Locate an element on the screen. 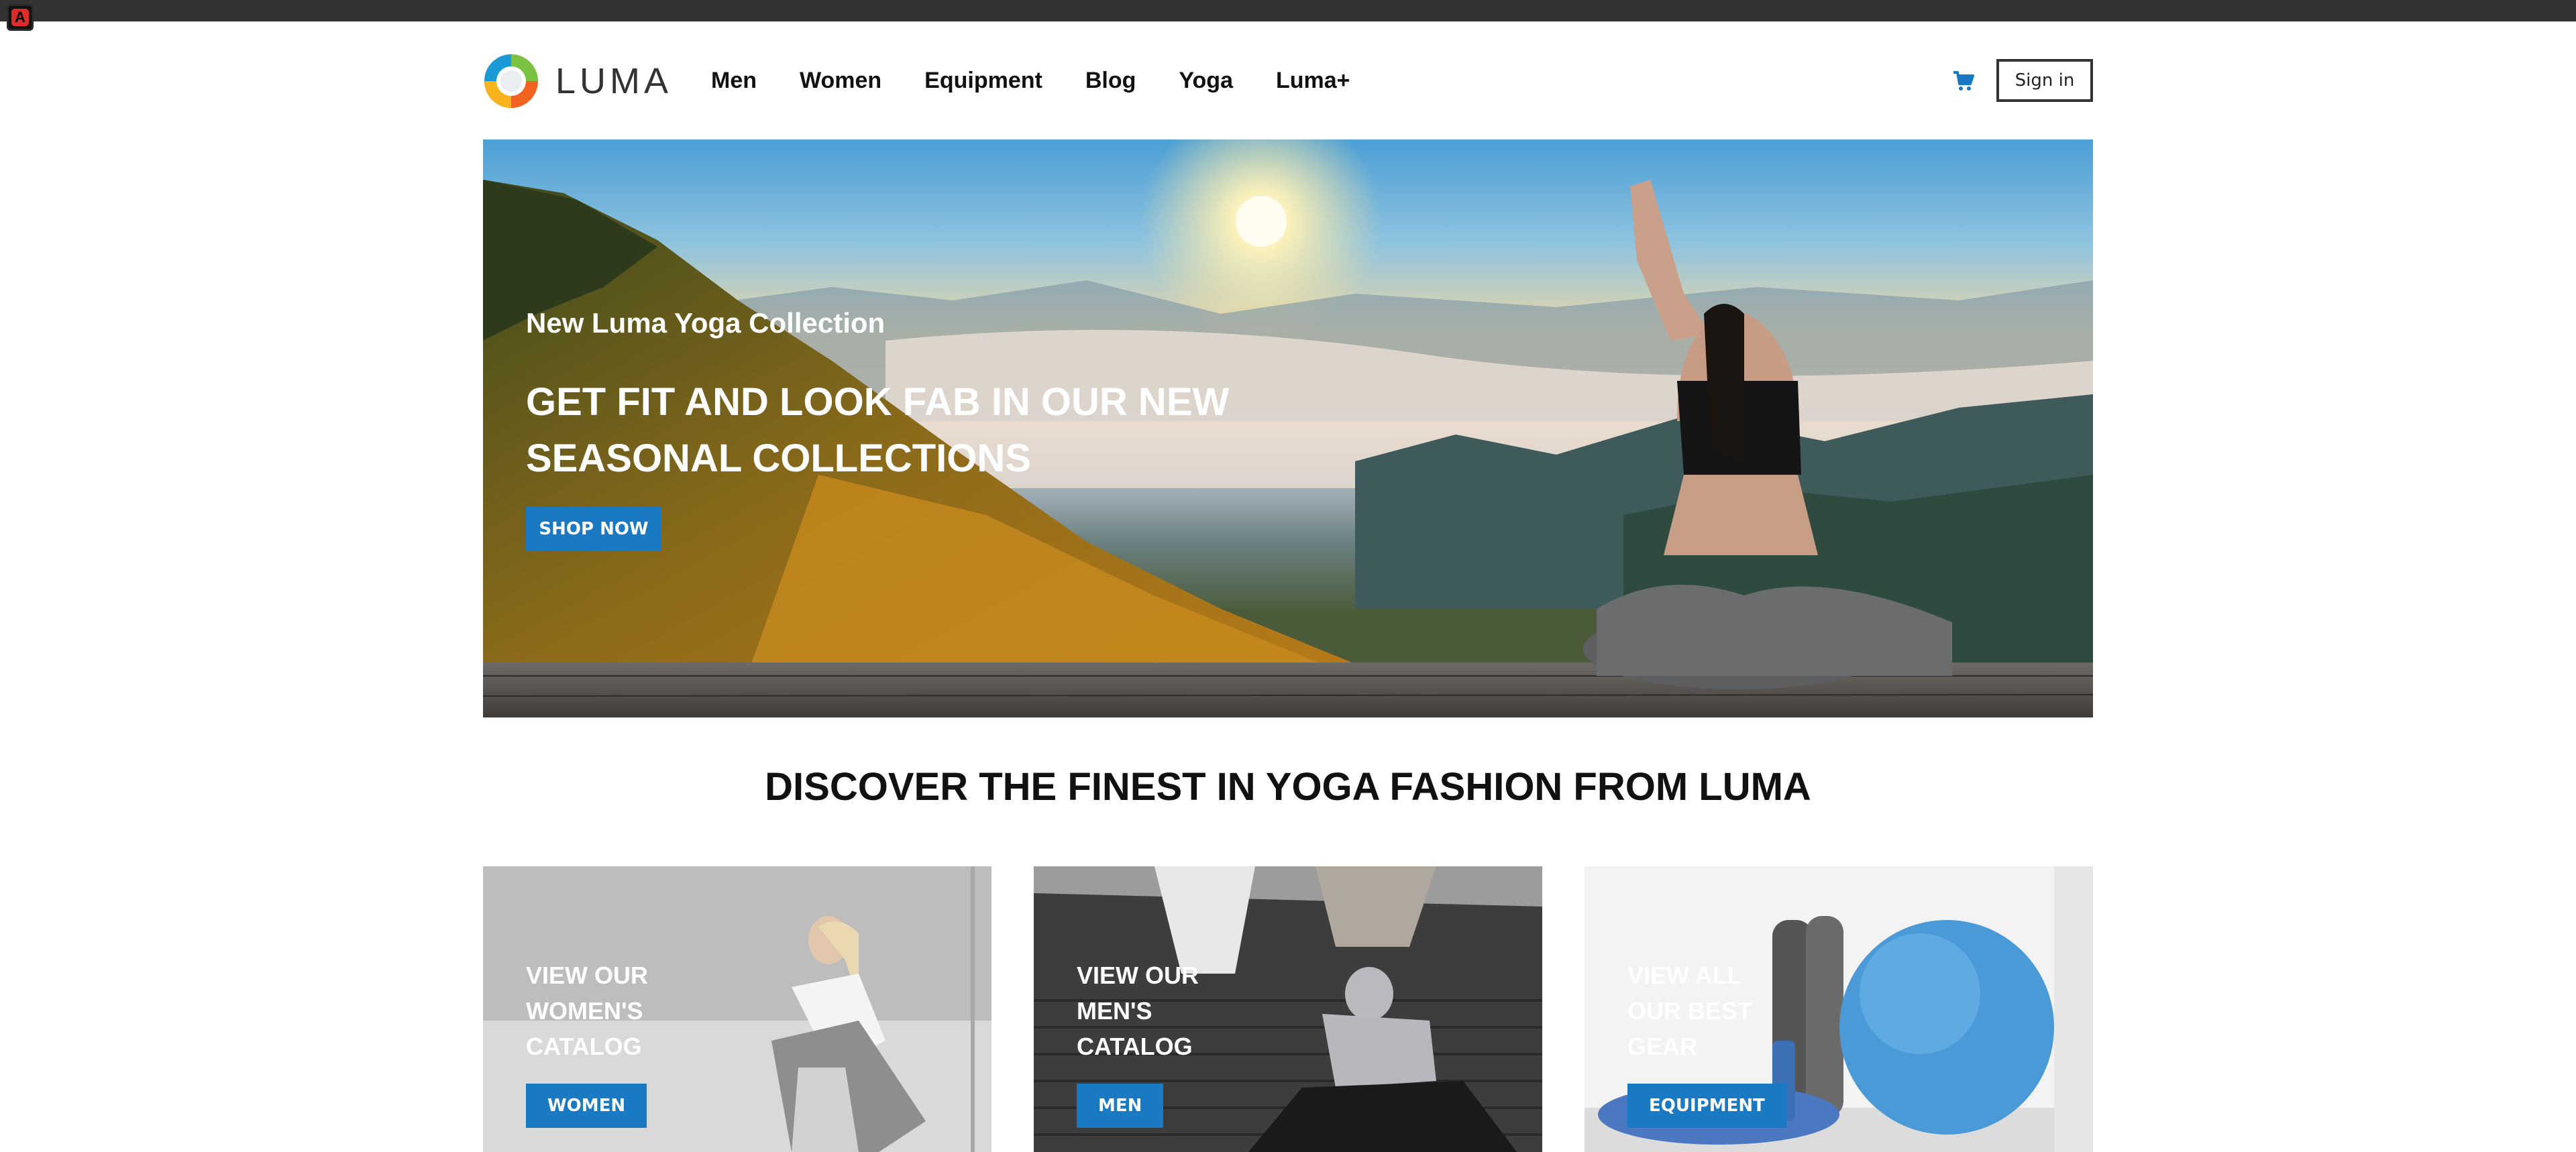  nav-item-men: Men is located at coordinates (734, 81).